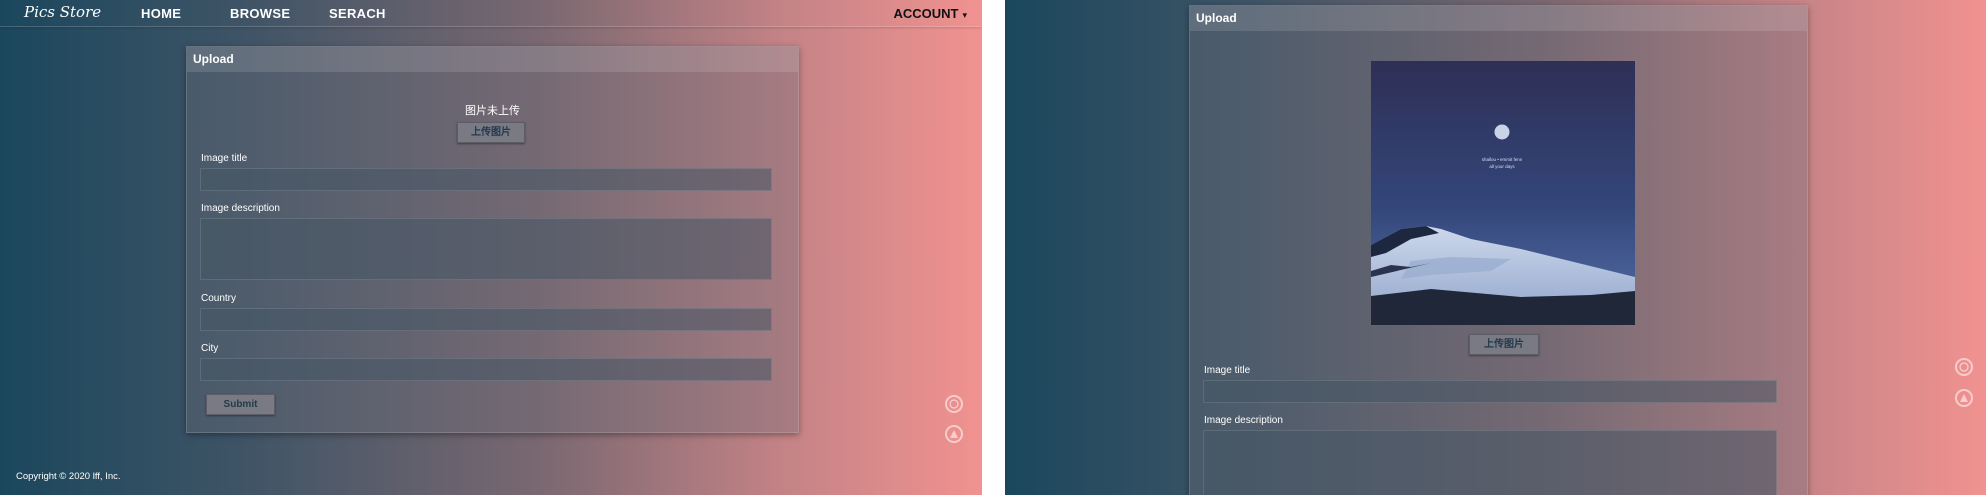 The height and width of the screenshot is (495, 1986). Describe the element at coordinates (1502, 159) in the screenshot. I see `preview-caption-line1: shallou • emmit fenn` at that location.